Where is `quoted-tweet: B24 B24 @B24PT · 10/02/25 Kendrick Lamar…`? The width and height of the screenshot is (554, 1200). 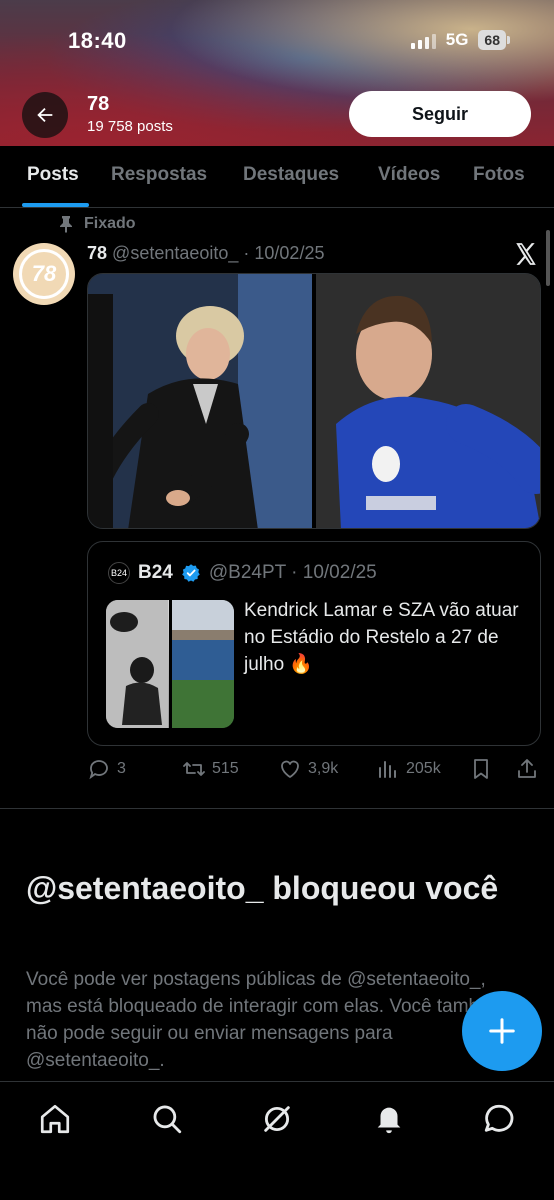 quoted-tweet: B24 B24 @B24PT · 10/02/25 Kendrick Lamar… is located at coordinates (314, 643).